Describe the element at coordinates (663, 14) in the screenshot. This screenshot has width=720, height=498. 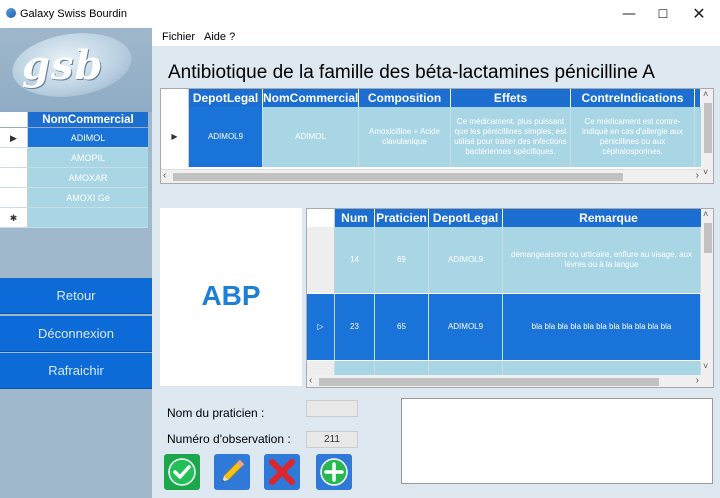
I see `maximize-button: ☐` at that location.